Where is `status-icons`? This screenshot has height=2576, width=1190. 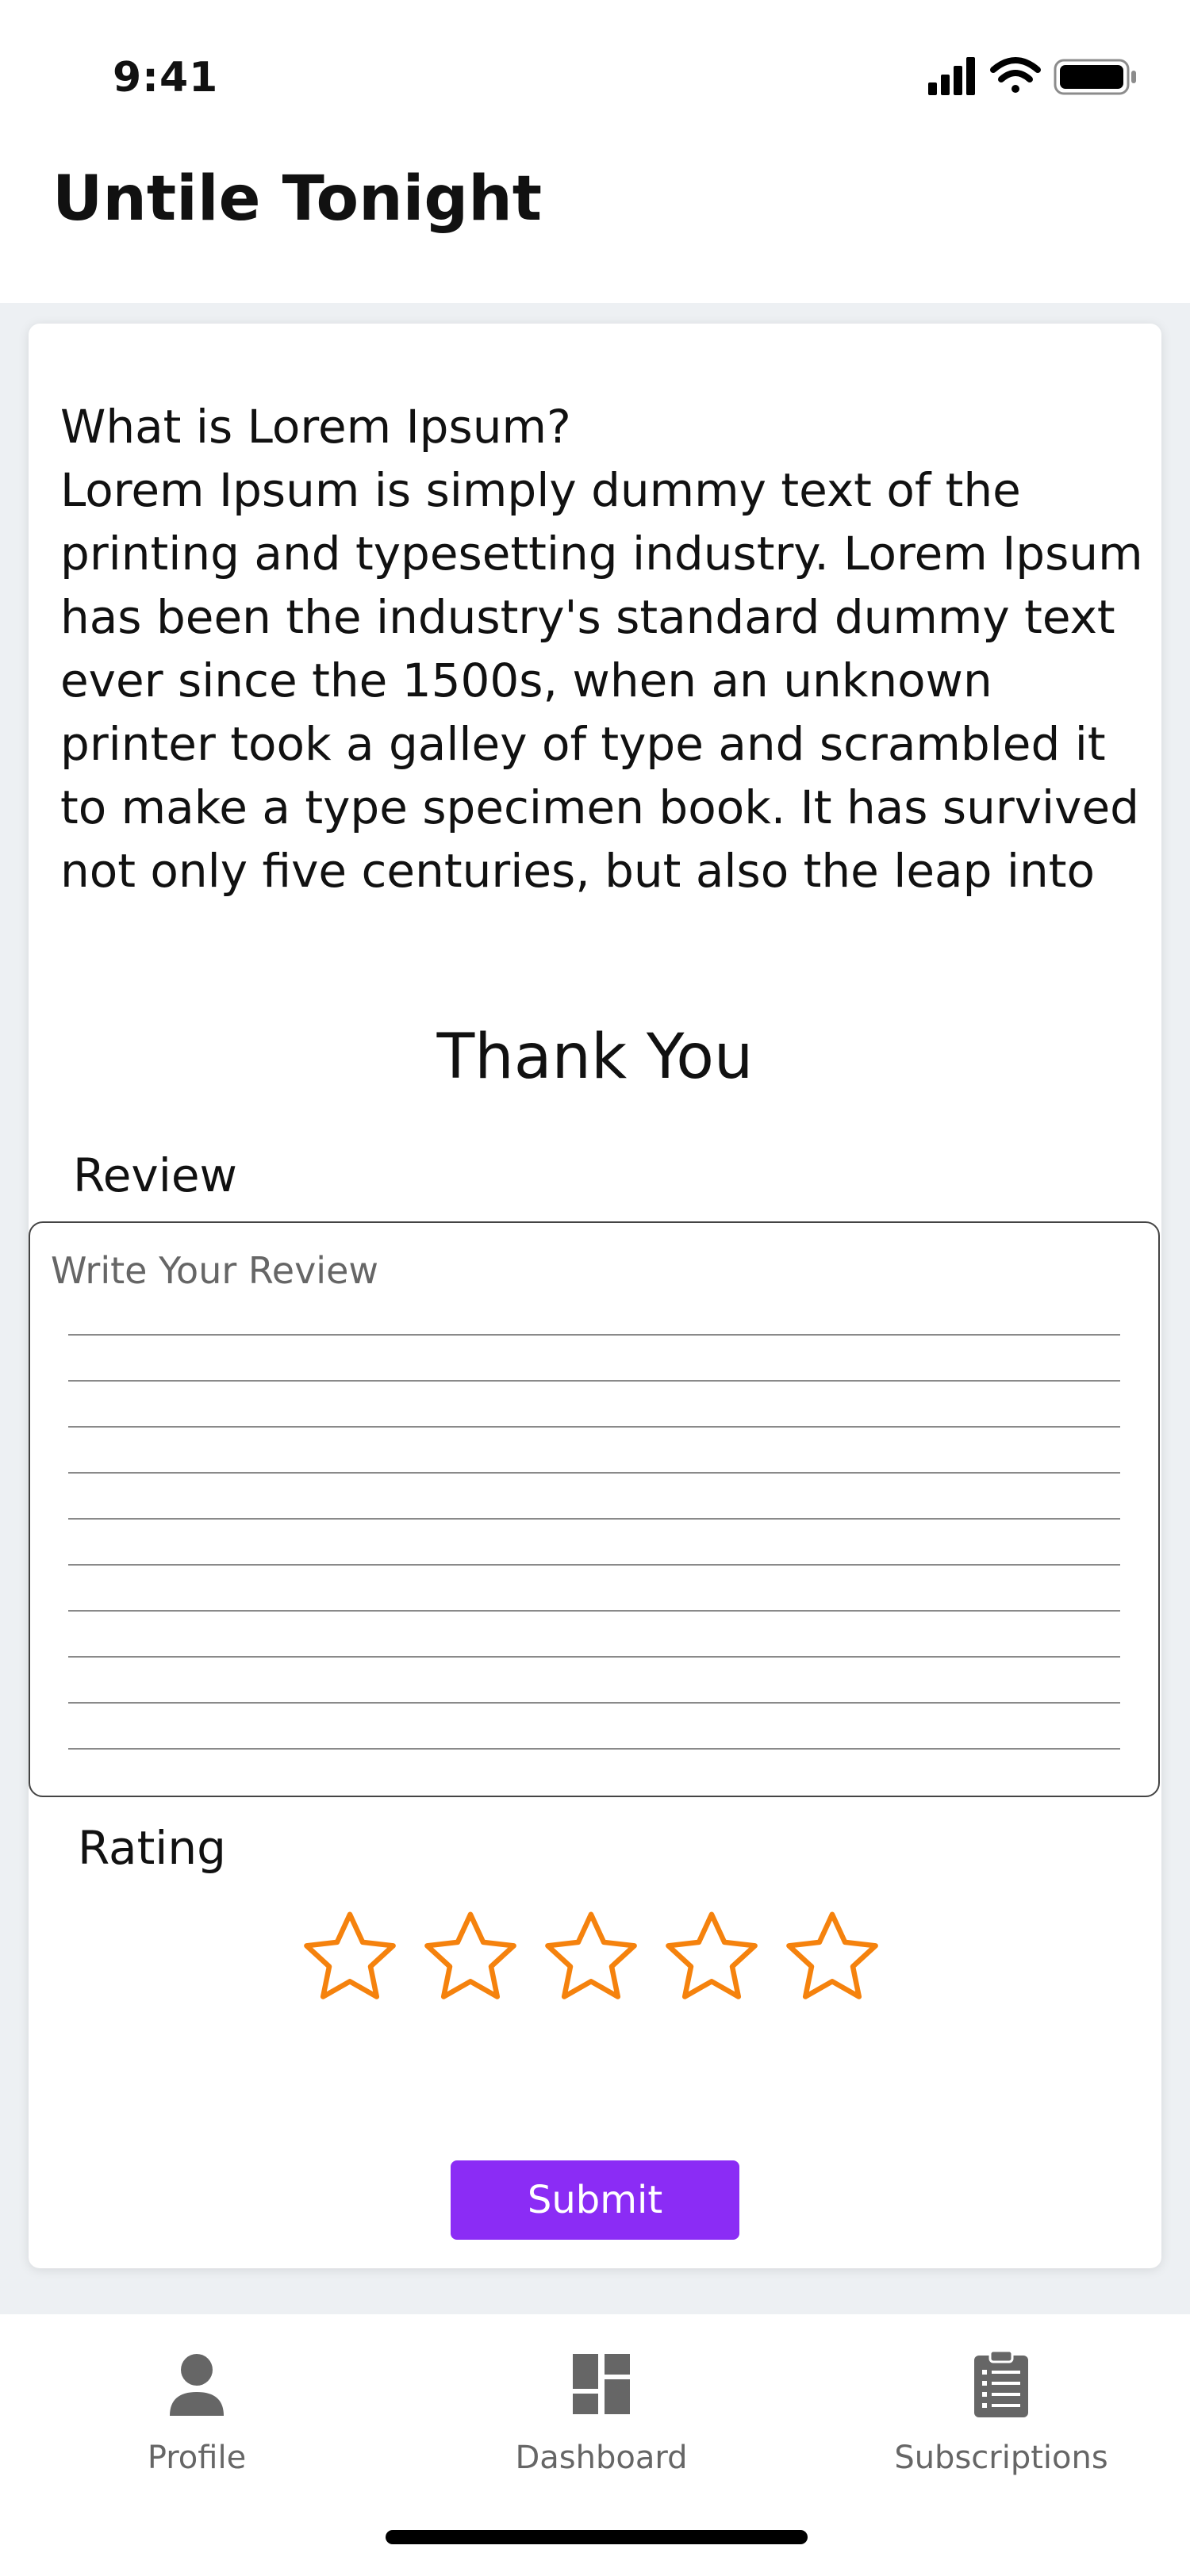 status-icons is located at coordinates (1032, 76).